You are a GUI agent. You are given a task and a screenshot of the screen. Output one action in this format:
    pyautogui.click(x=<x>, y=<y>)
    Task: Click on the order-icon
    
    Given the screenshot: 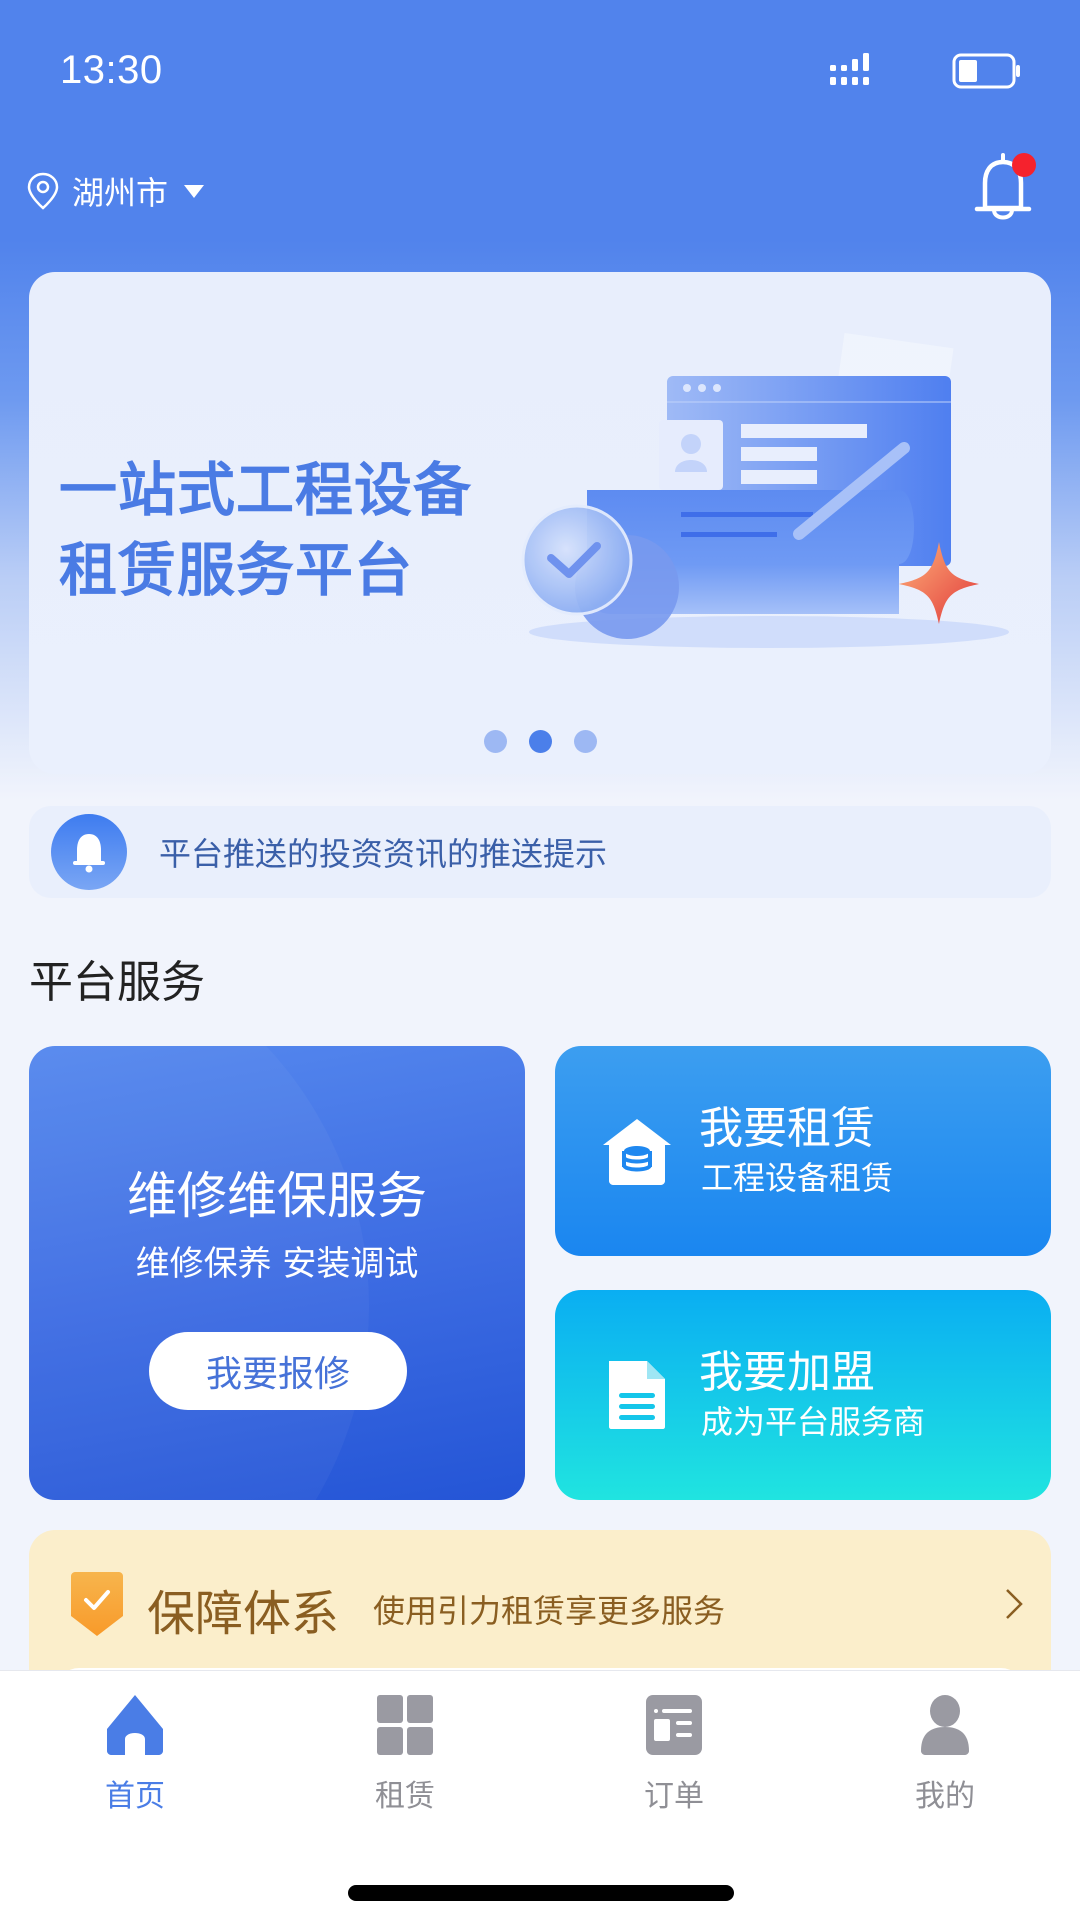 What is the action you would take?
    pyautogui.click(x=674, y=1725)
    